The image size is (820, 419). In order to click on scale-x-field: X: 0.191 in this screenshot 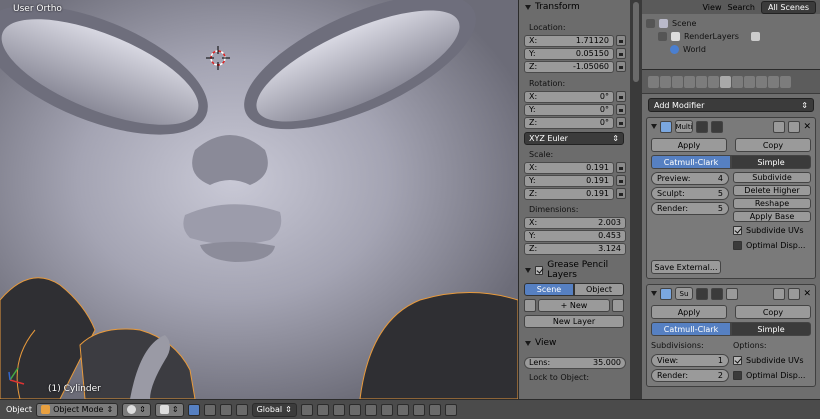, I will do `click(575, 167)`.